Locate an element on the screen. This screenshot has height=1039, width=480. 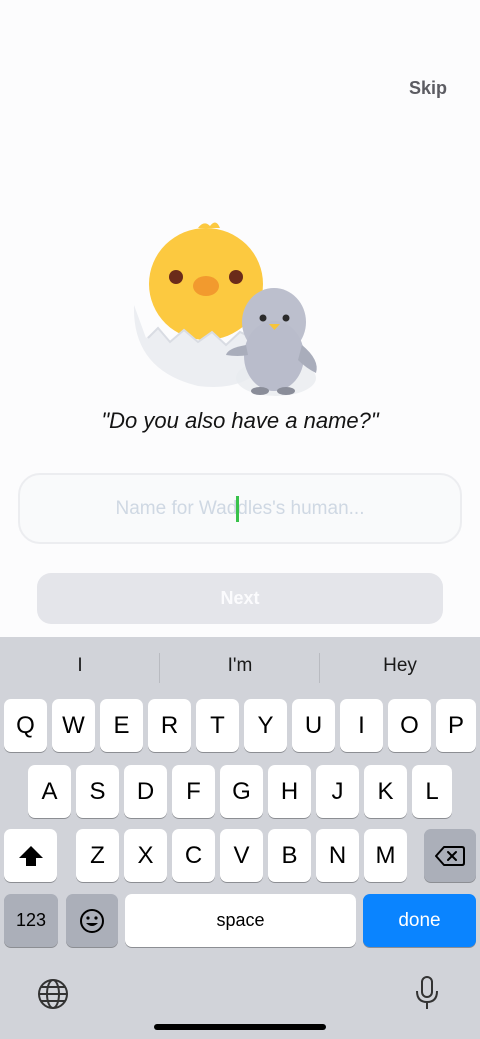
name-question: "Do you also have a name?" is located at coordinates (240, 420).